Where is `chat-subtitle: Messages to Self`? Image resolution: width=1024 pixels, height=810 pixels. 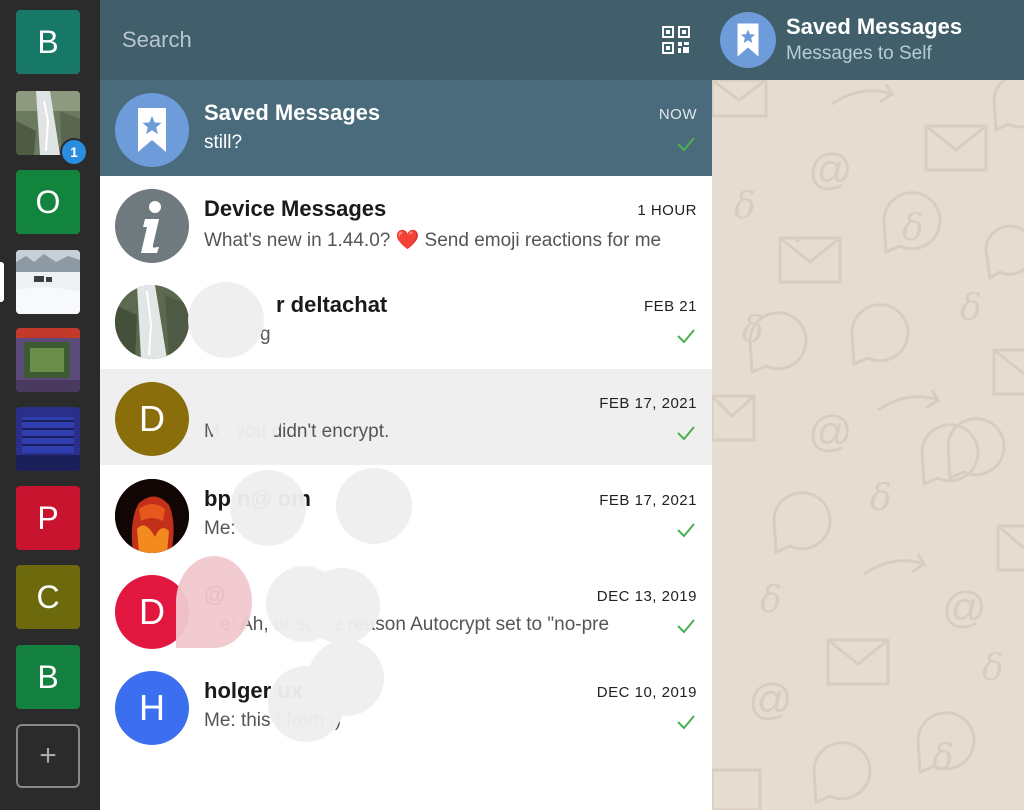 chat-subtitle: Messages to Self is located at coordinates (859, 53).